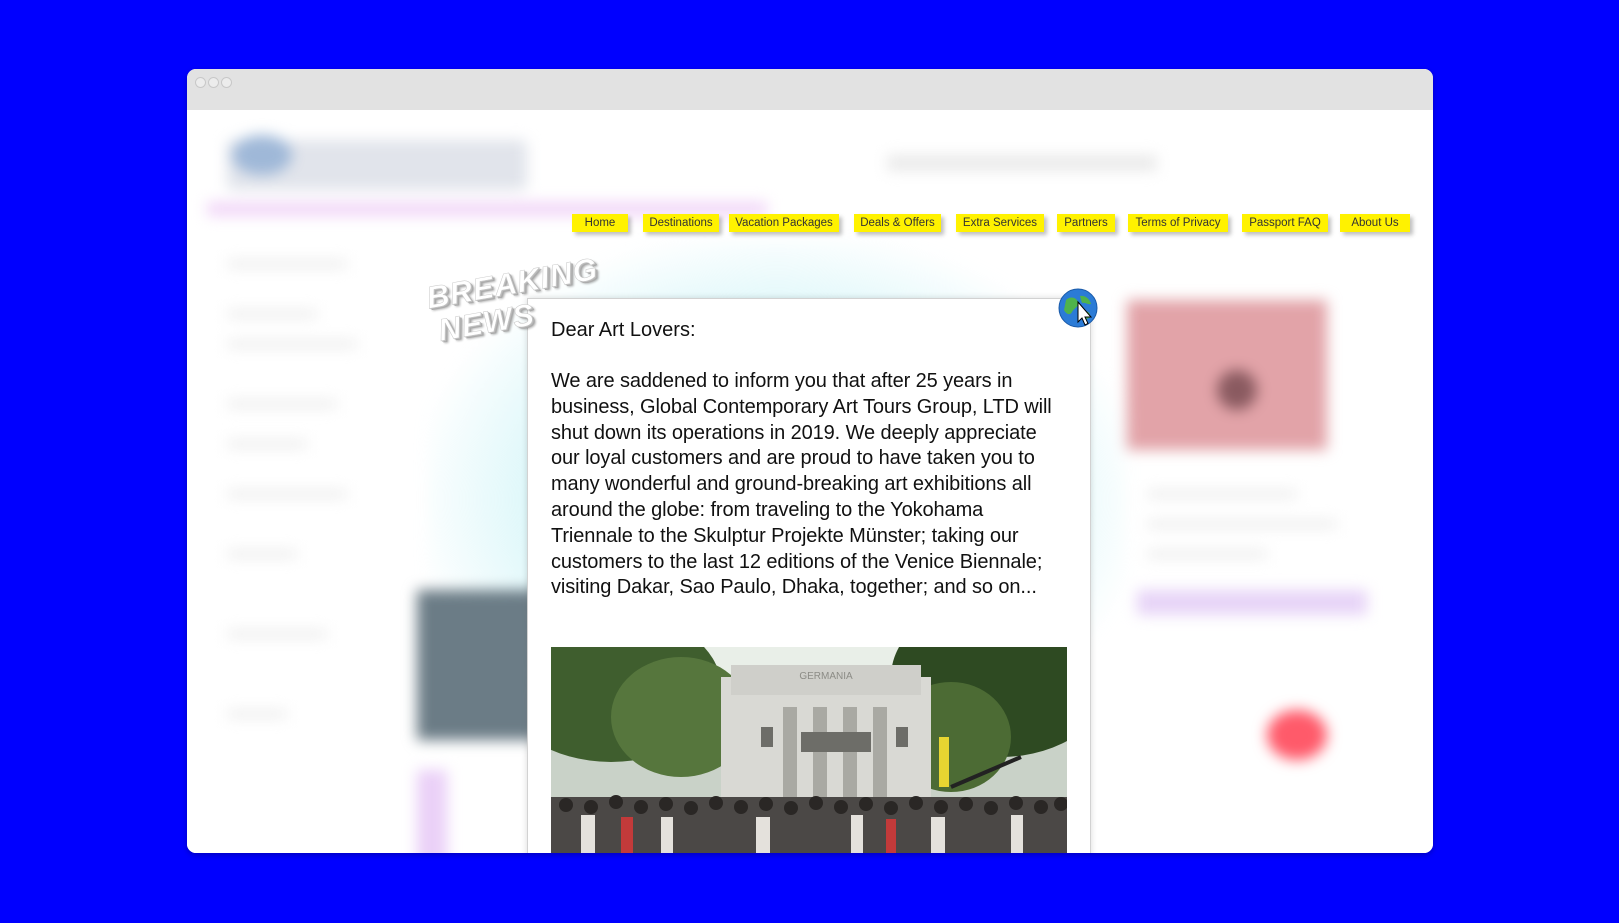 This screenshot has width=1619, height=923. What do you see at coordinates (1375, 223) in the screenshot?
I see `nav-about-us: About Us` at bounding box center [1375, 223].